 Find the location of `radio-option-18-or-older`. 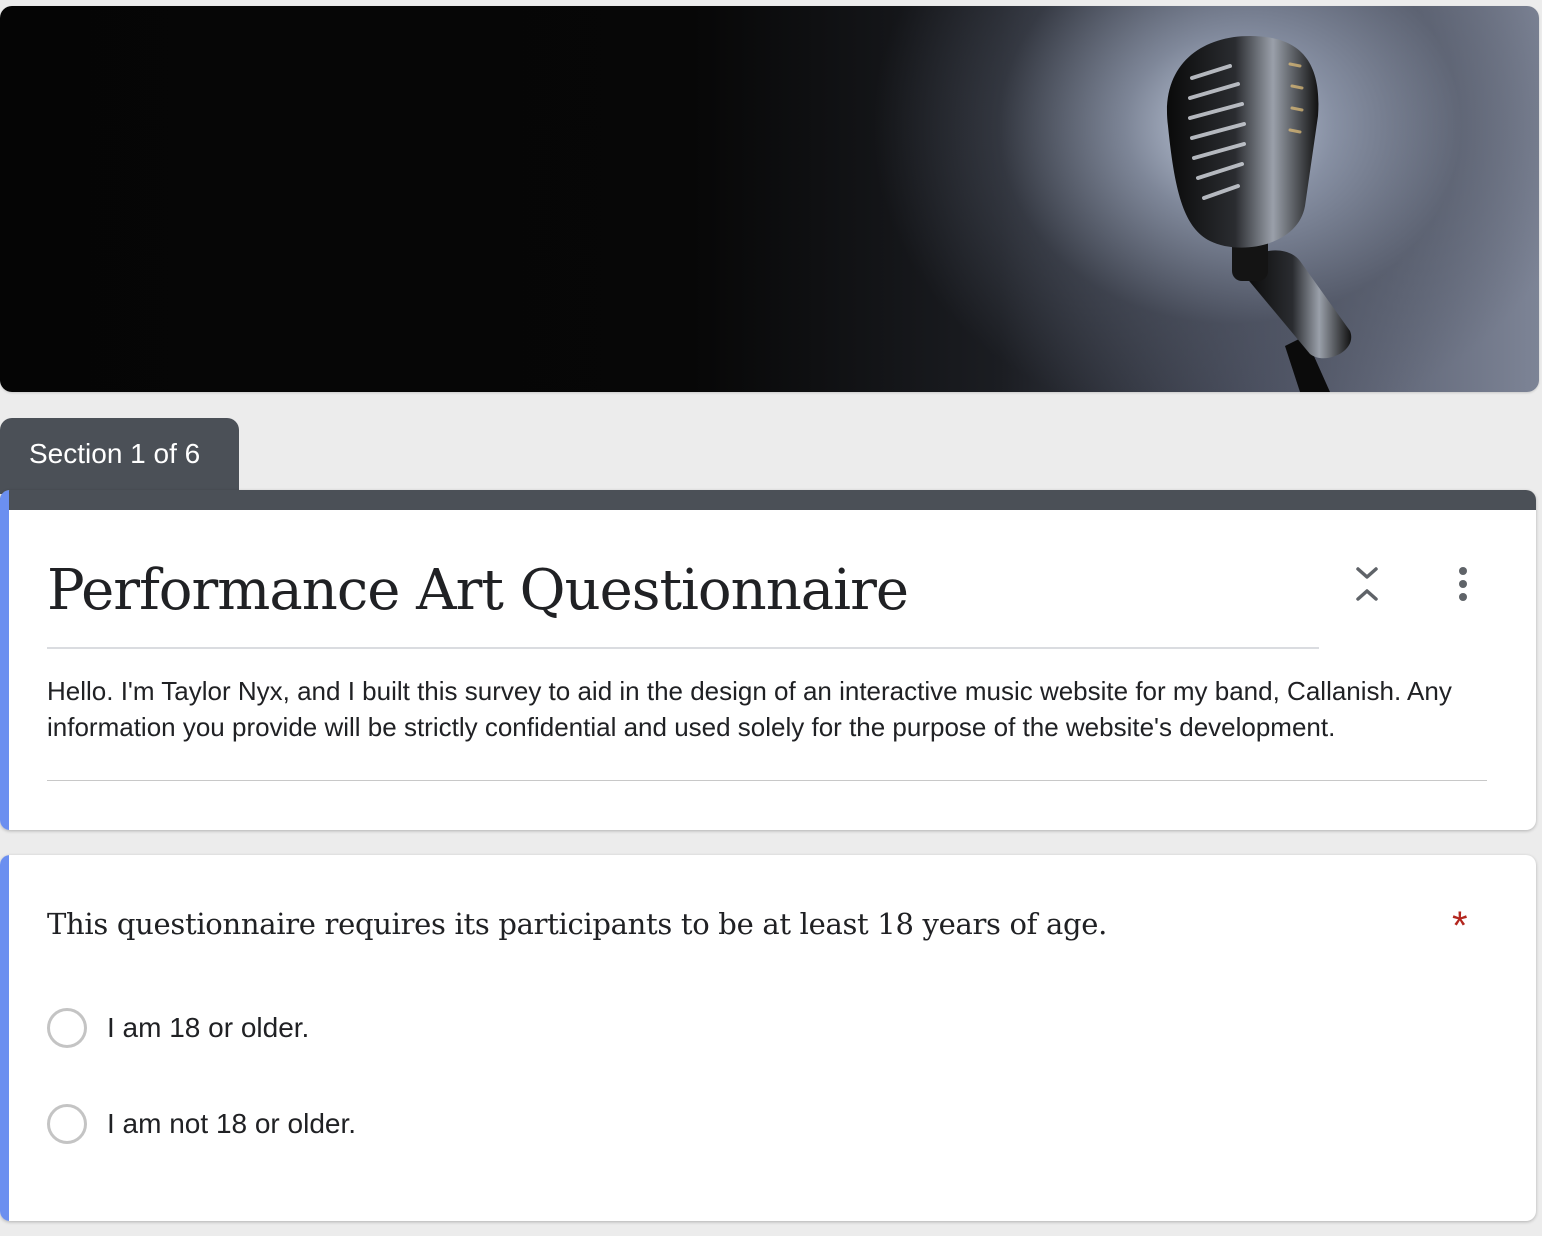

radio-option-18-or-older is located at coordinates (67, 1028).